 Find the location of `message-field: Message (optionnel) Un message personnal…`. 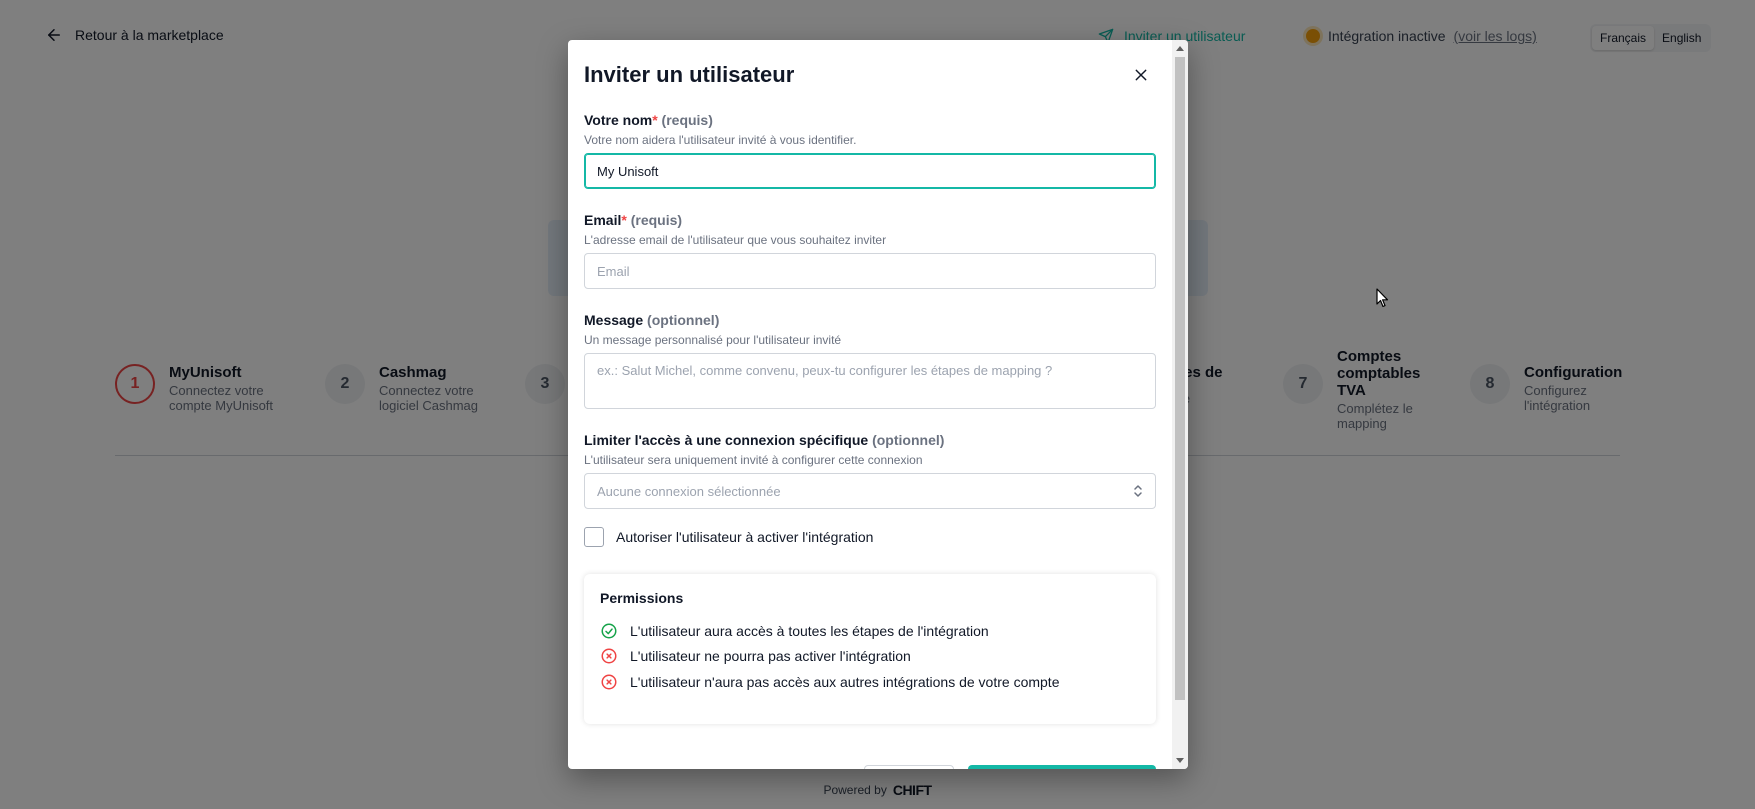

message-field: Message (optionnel) Un message personnal… is located at coordinates (870, 363).